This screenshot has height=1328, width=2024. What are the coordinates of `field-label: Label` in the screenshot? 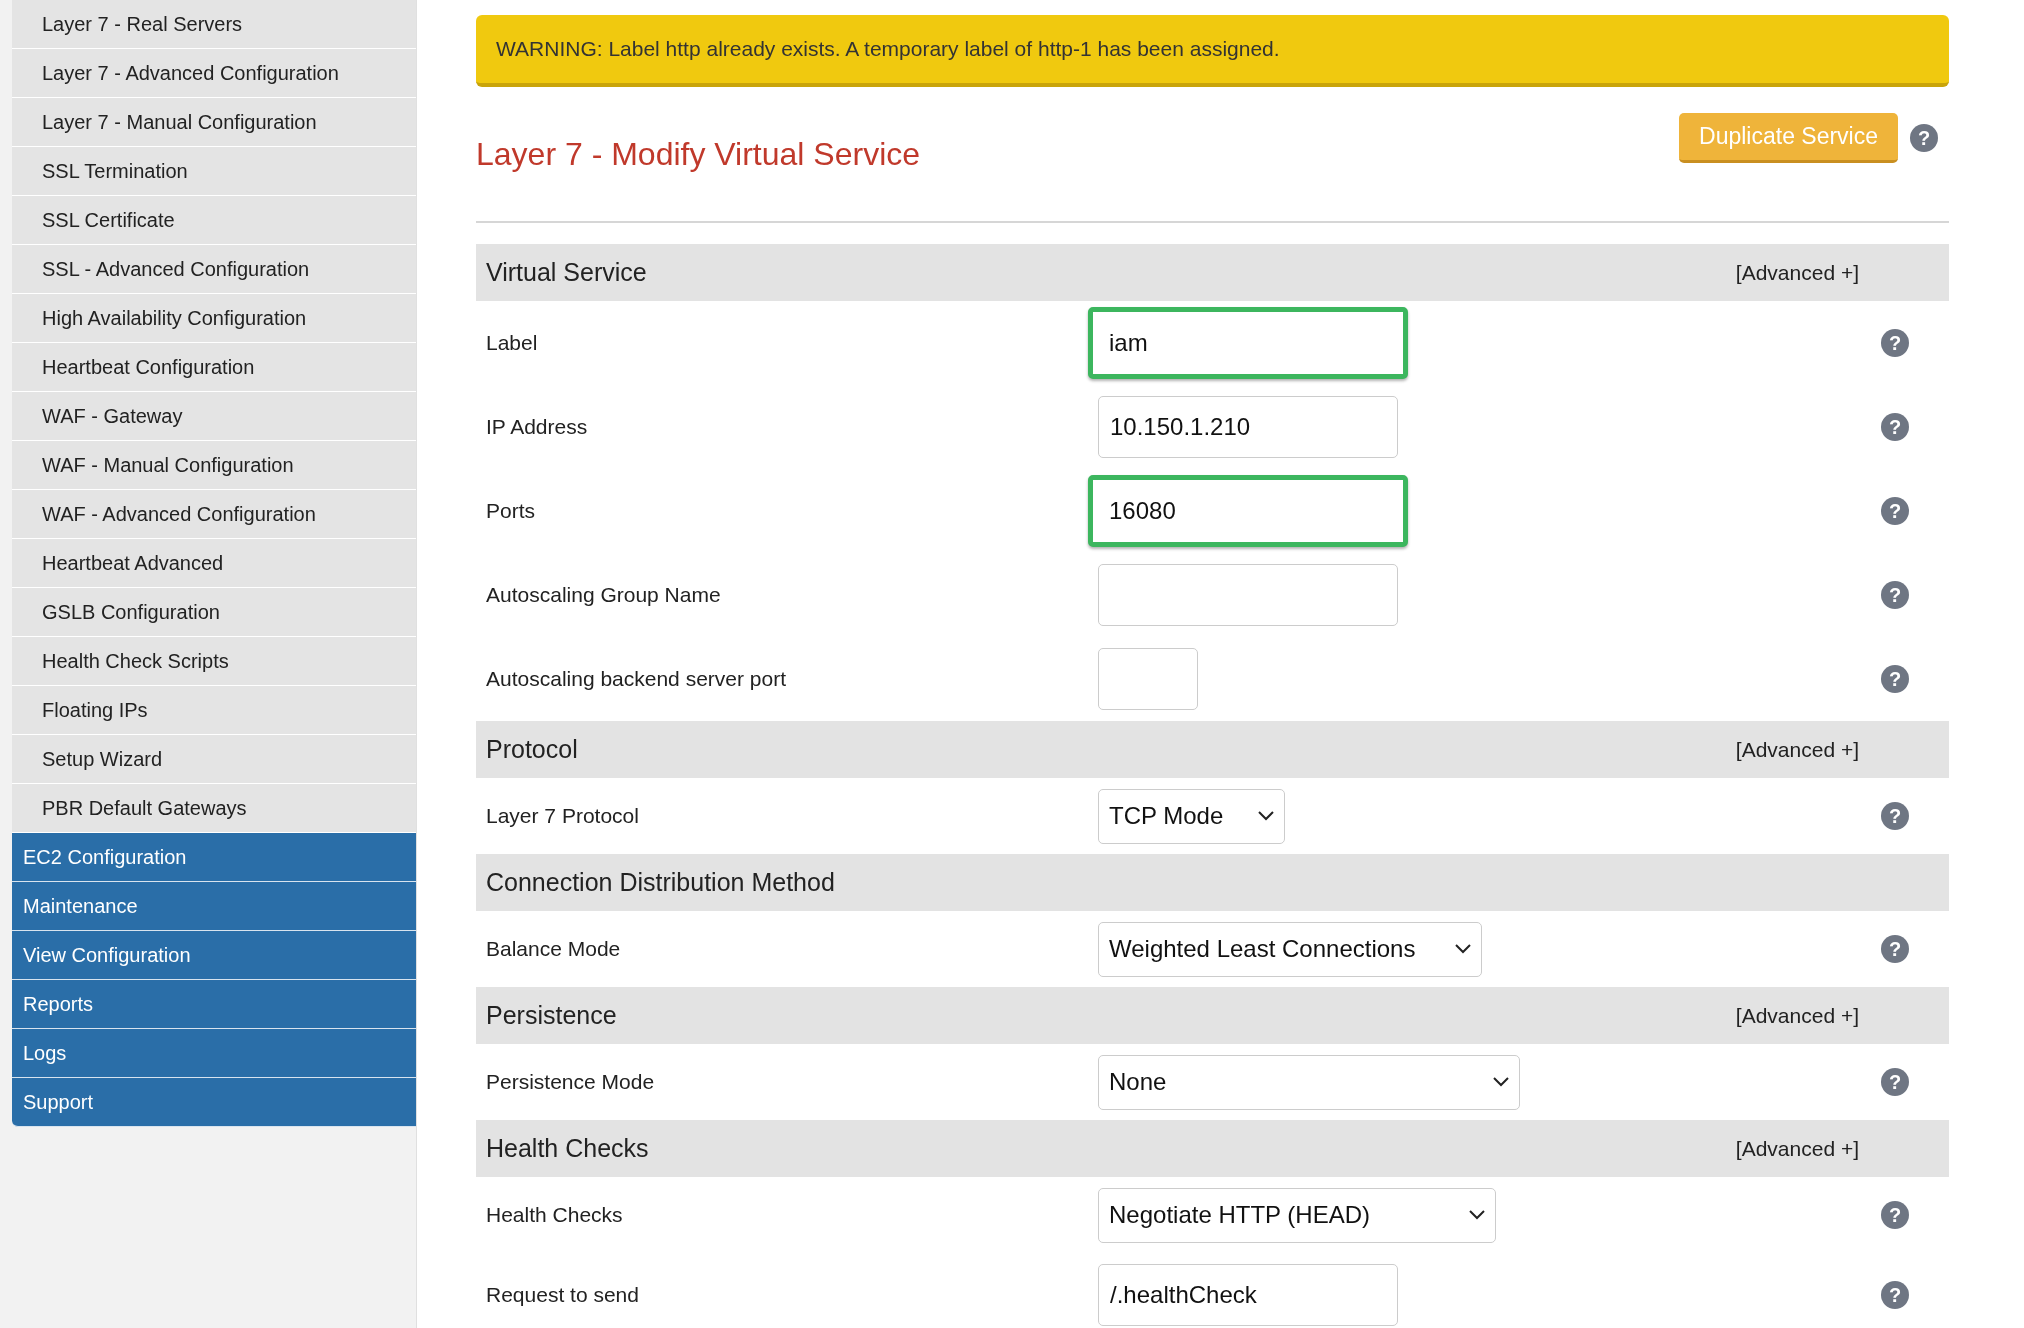 It's located at (512, 343).